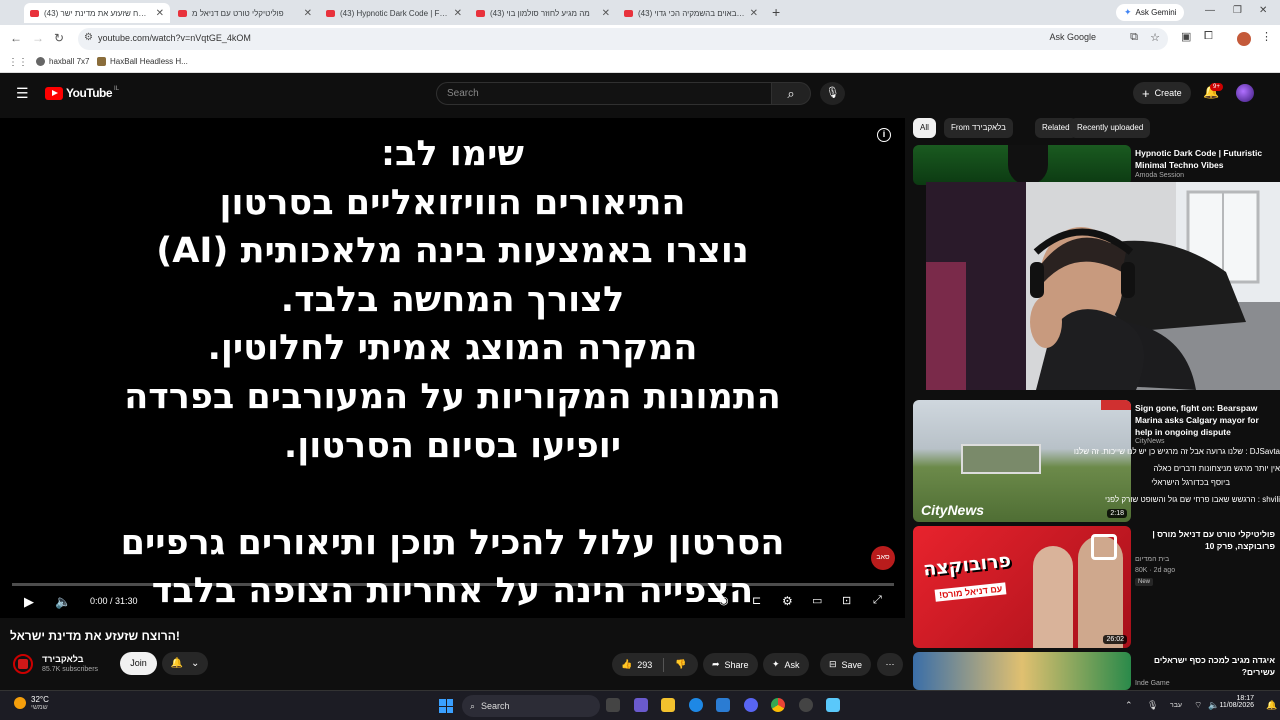 The width and height of the screenshot is (1280, 720). I want to click on miniplayer-icon: ▭, so click(817, 600).